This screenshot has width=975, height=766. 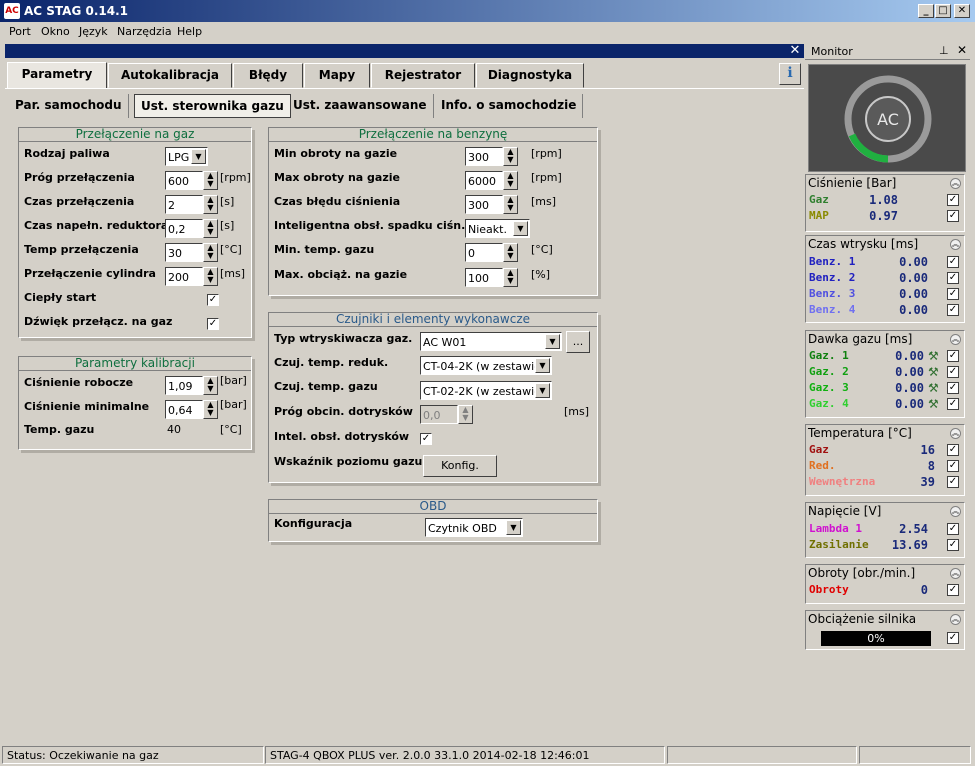 I want to click on menu-port: Port, so click(x=20, y=31).